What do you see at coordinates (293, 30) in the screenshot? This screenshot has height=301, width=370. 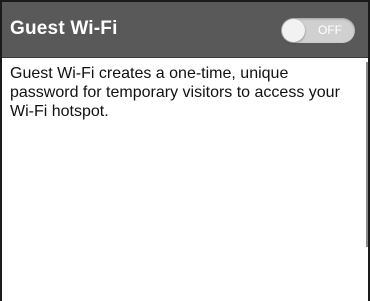 I see `toggle-knob` at bounding box center [293, 30].